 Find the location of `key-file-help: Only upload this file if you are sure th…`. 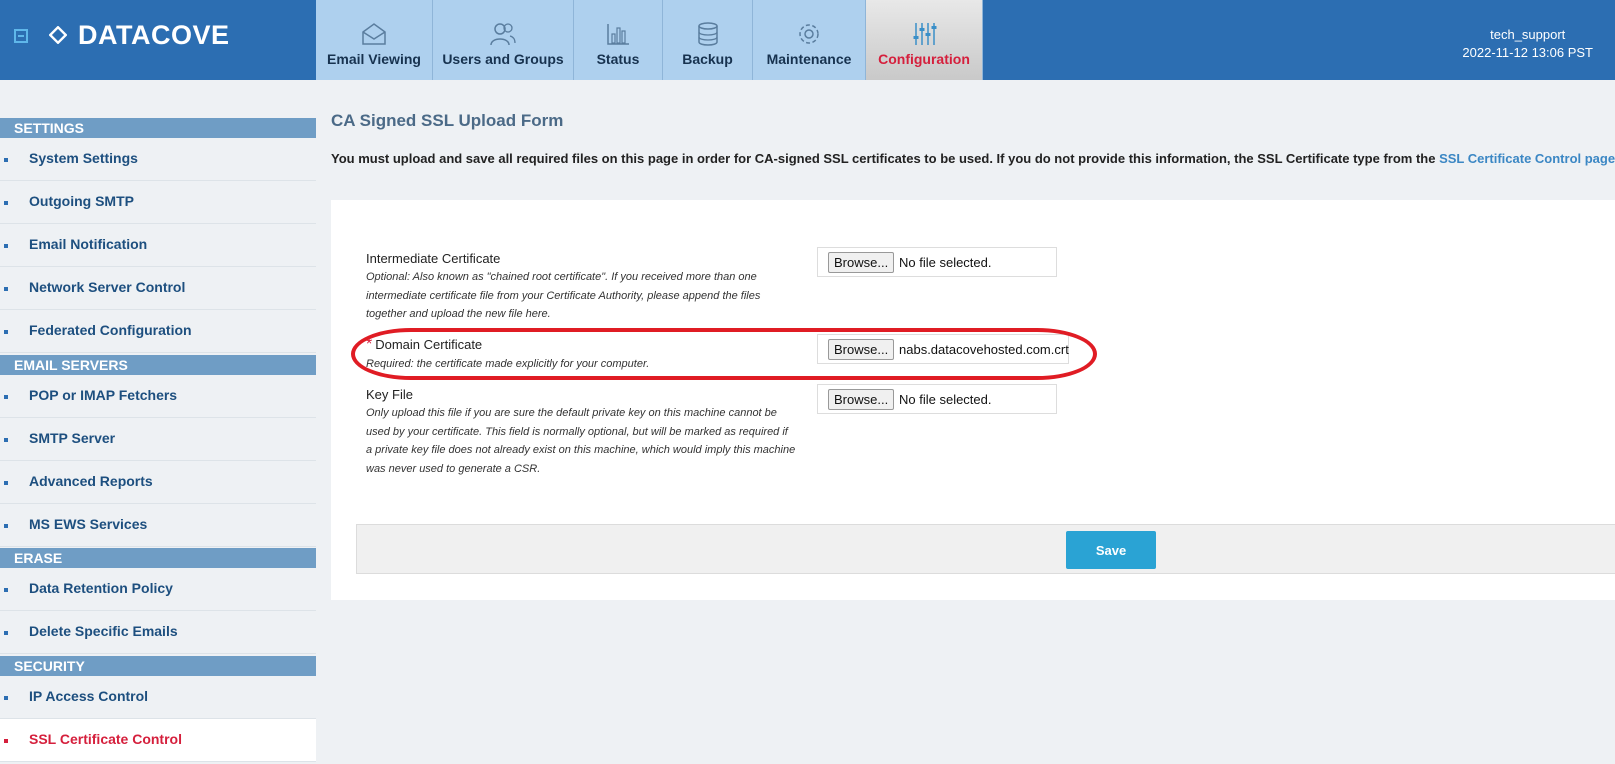

key-file-help: Only upload this file if you are sure th… is located at coordinates (581, 441).